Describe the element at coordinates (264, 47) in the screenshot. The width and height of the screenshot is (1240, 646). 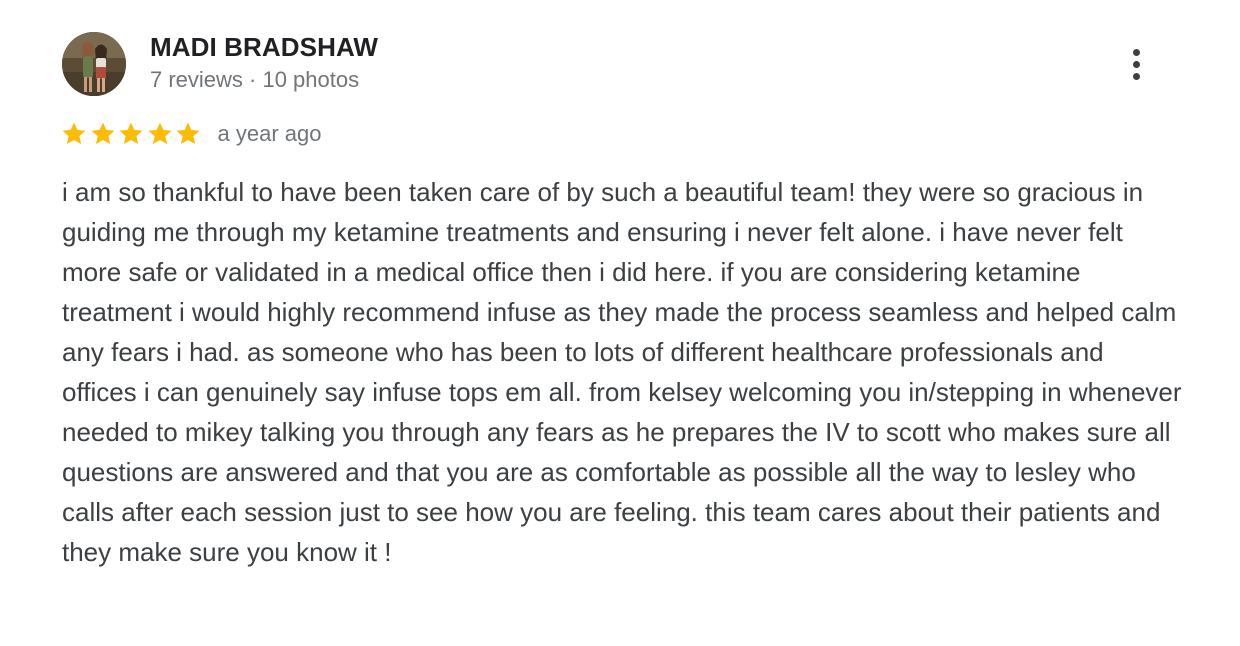
I see `reviewer-name: MADI BRADSHAW` at that location.